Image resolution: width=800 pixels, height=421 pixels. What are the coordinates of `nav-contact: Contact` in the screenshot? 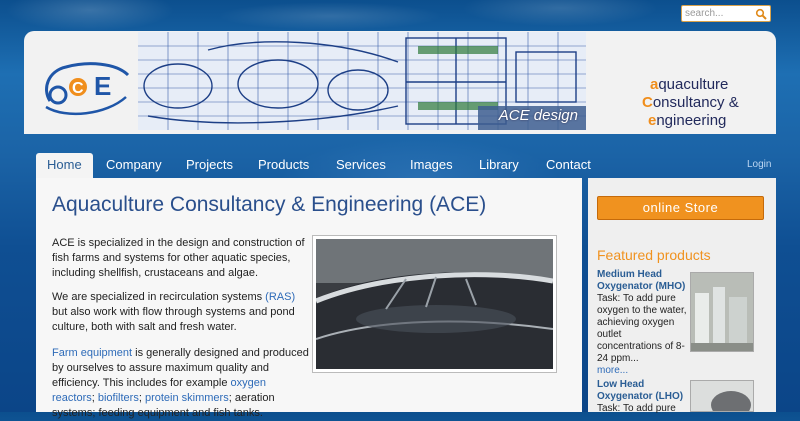 It's located at (568, 165).